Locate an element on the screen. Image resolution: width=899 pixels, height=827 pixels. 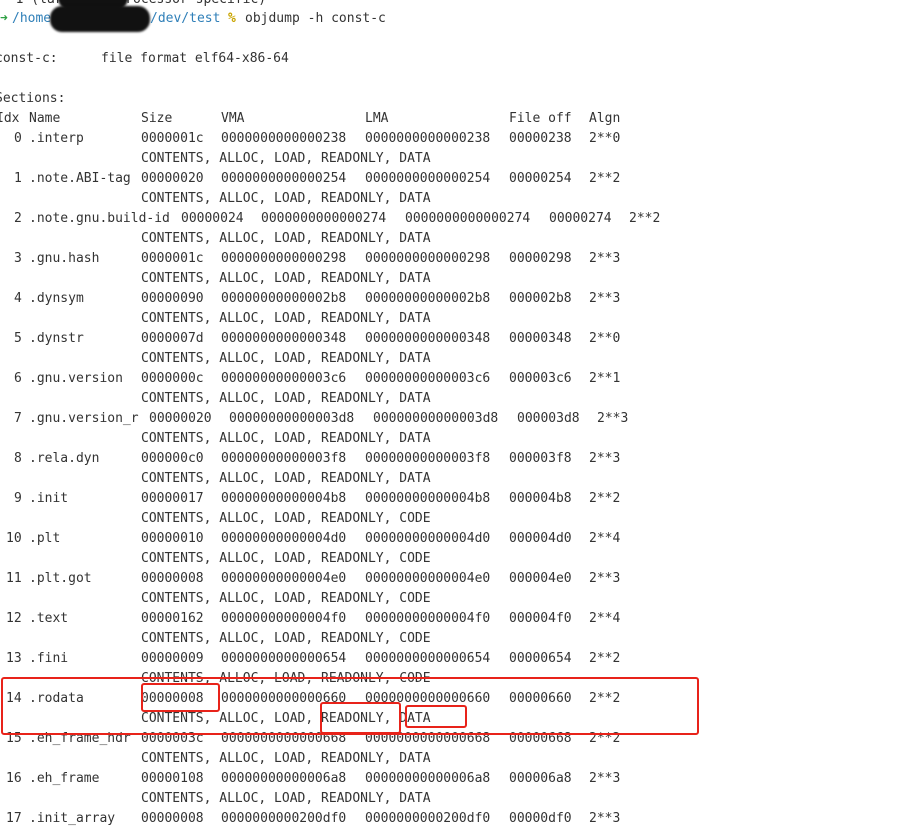
section-vma: 0000000000000668 is located at coordinates (284, 738).